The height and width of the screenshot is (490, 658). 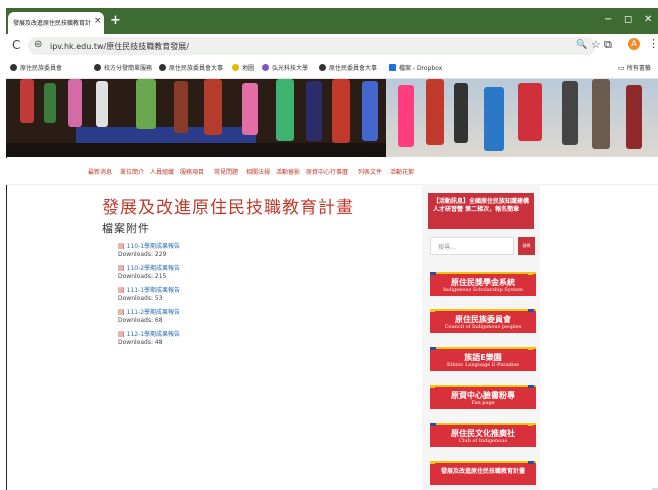 I want to click on promo-scholarship-system: 原住民獎學金系統 Indigenous Scholarship System, so click(x=483, y=284).